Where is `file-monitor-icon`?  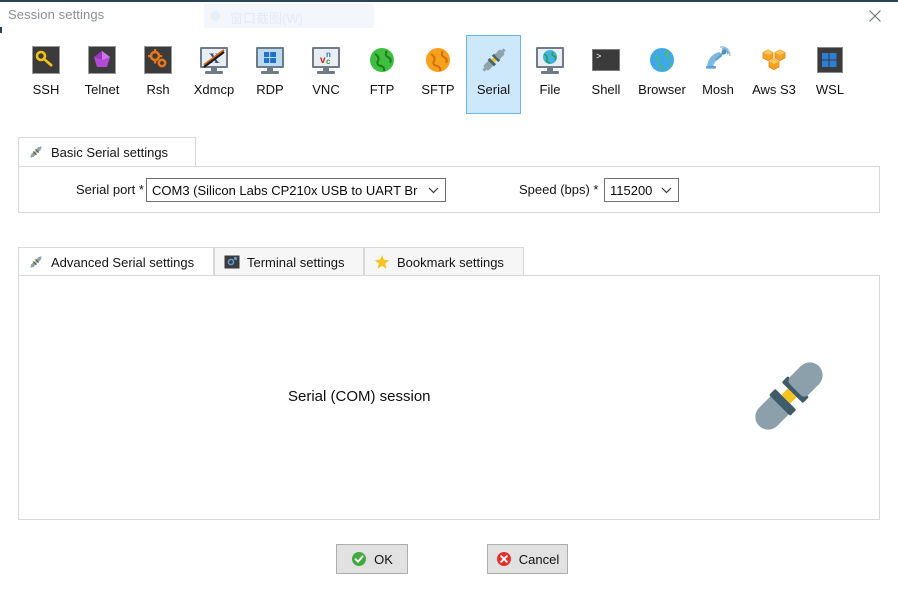
file-monitor-icon is located at coordinates (550, 60).